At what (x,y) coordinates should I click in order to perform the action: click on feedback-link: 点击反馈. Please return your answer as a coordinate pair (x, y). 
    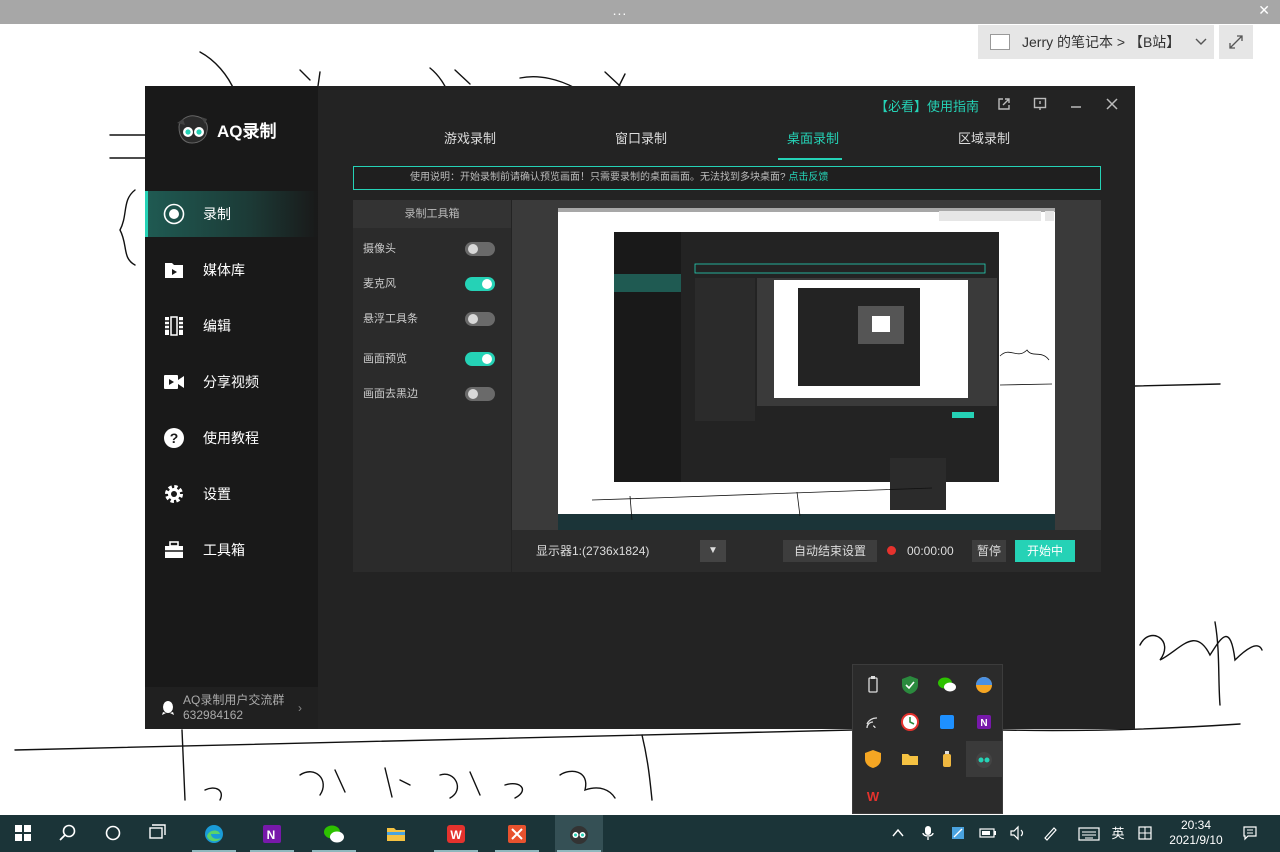
    Looking at the image, I should click on (808, 177).